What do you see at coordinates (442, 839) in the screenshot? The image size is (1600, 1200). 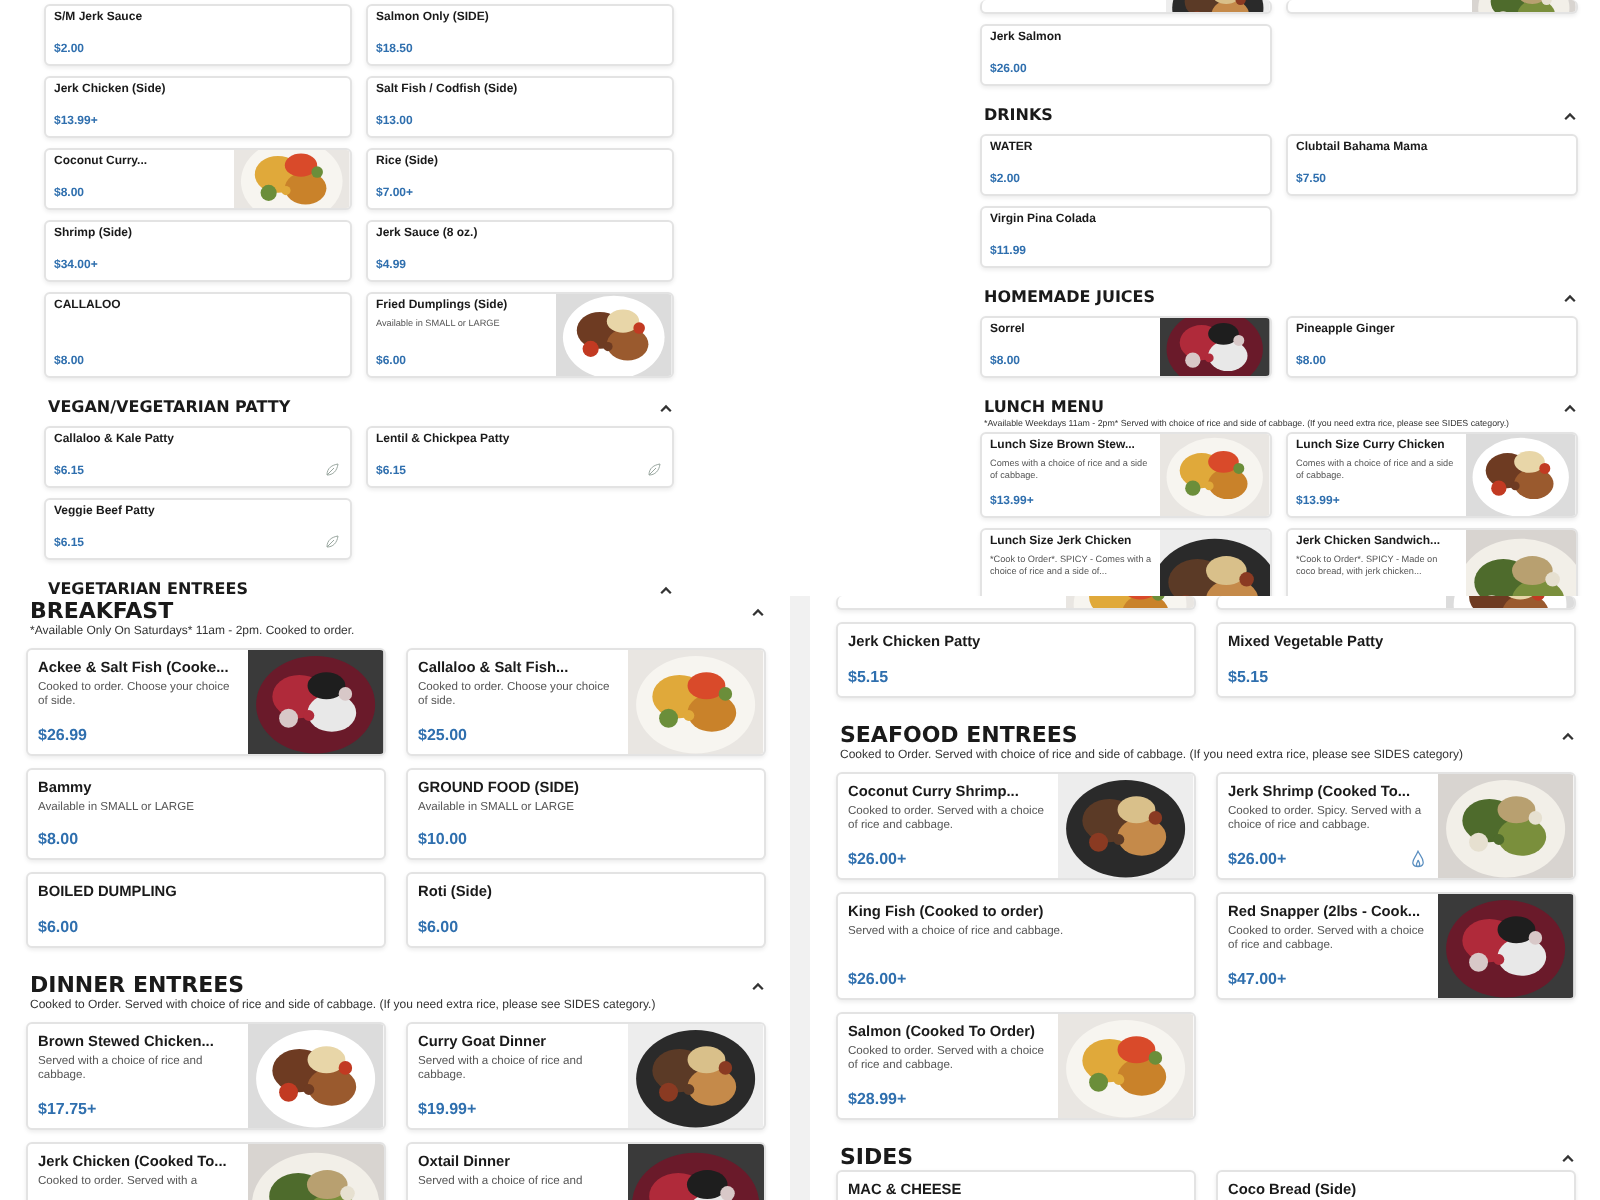 I see `item-price: $10.00` at bounding box center [442, 839].